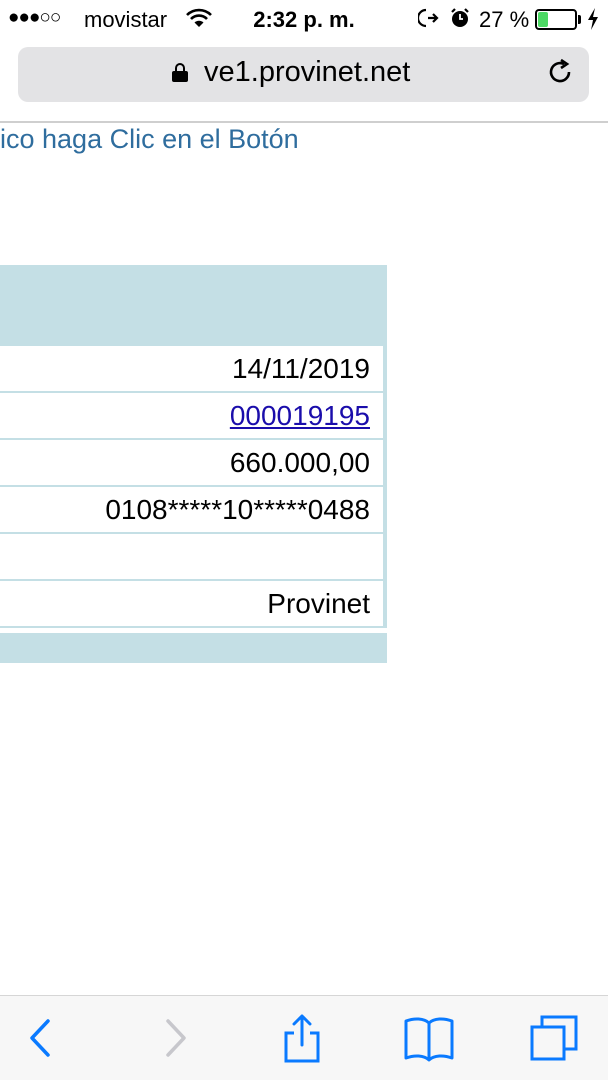 The height and width of the screenshot is (1080, 608). Describe the element at coordinates (318, 603) in the screenshot. I see `channel-value: Provinet` at that location.